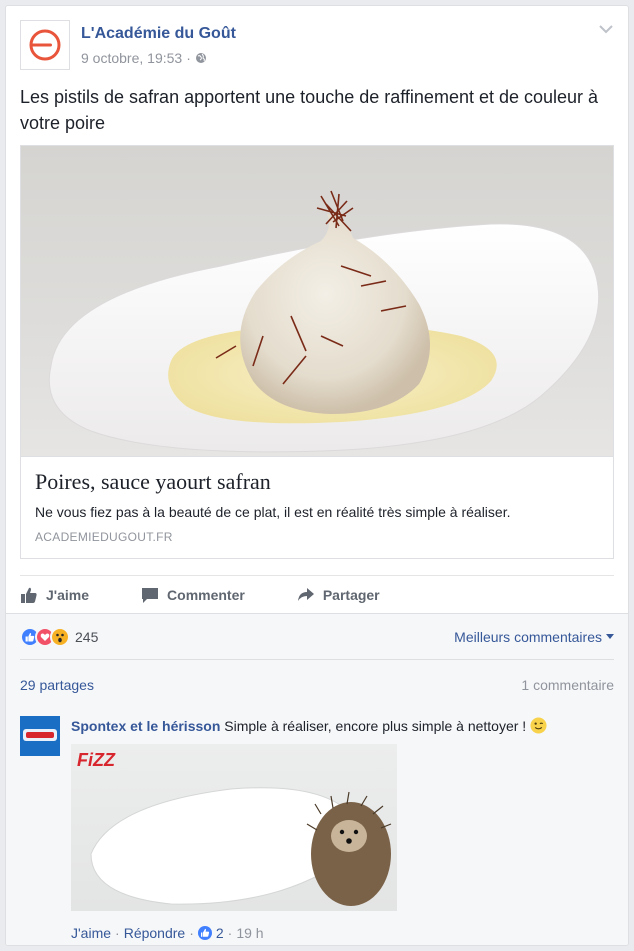 The width and height of the screenshot is (634, 951). I want to click on action-bar: J'aime Commenter Partager, so click(317, 594).